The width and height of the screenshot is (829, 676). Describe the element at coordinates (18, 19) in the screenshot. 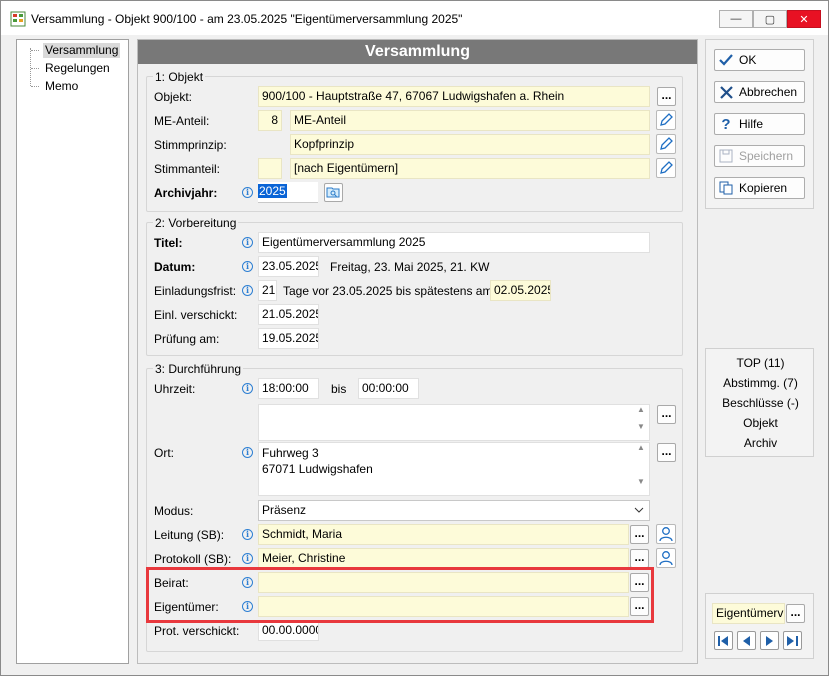

I see `app-icon` at that location.